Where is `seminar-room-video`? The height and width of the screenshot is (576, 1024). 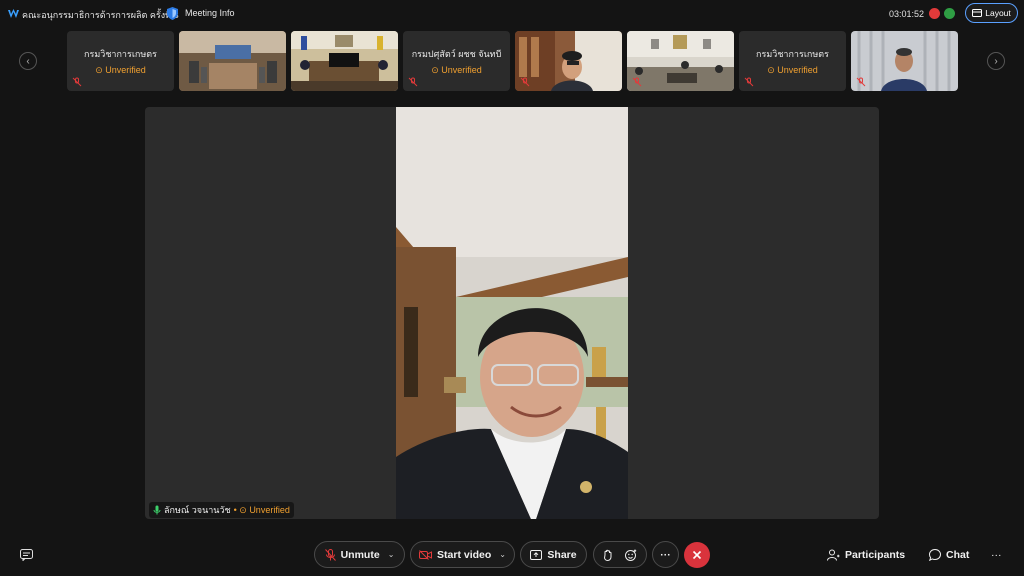
seminar-room-video is located at coordinates (680, 61).